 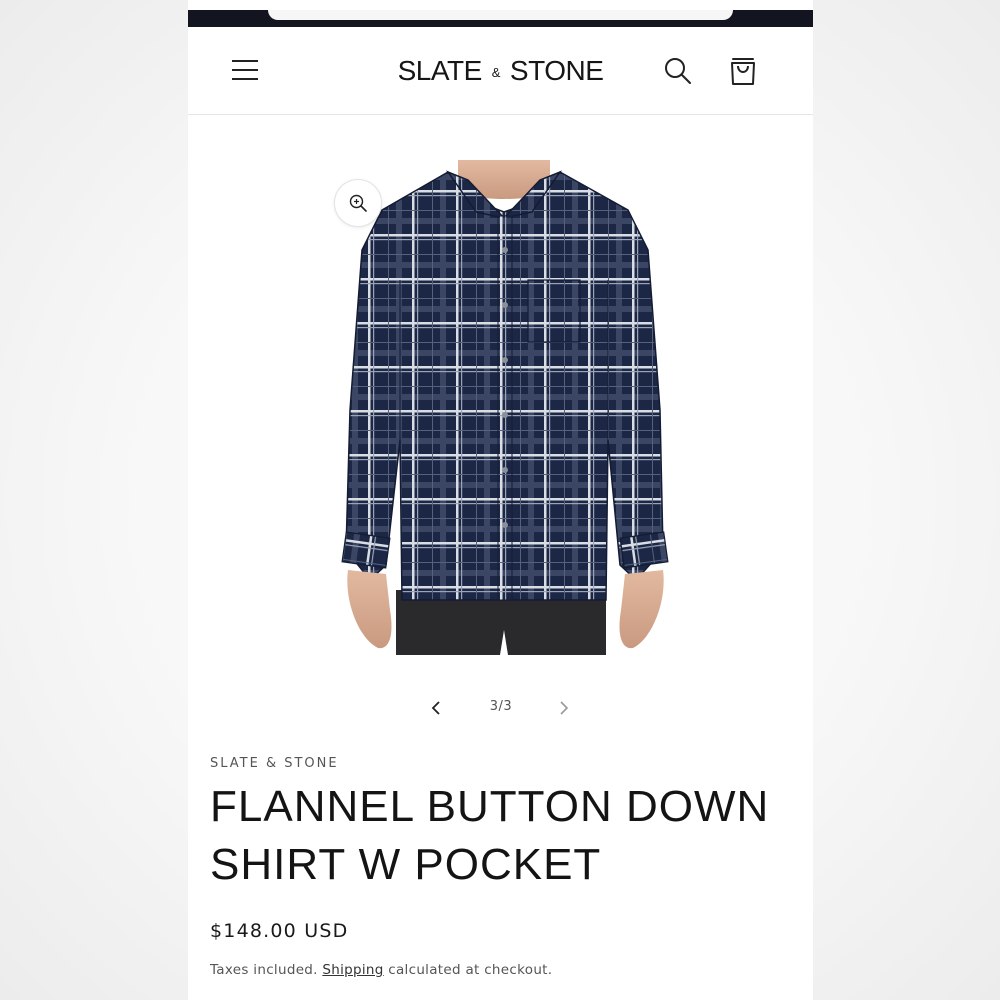 I want to click on logo-word-slate: SLATE, so click(x=440, y=70).